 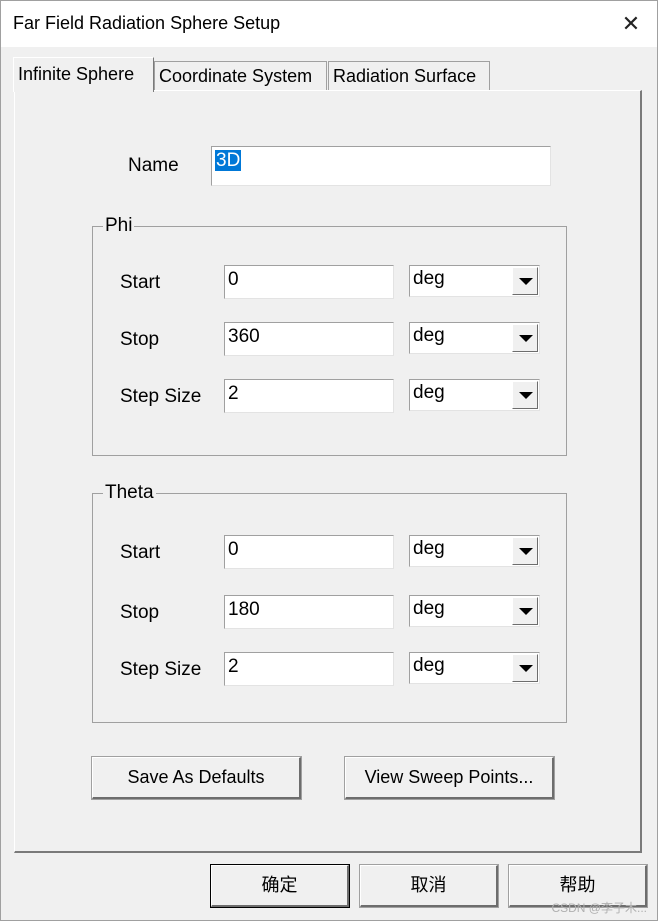 What do you see at coordinates (474, 668) in the screenshot?
I see `theta-step-unit-select: deg` at bounding box center [474, 668].